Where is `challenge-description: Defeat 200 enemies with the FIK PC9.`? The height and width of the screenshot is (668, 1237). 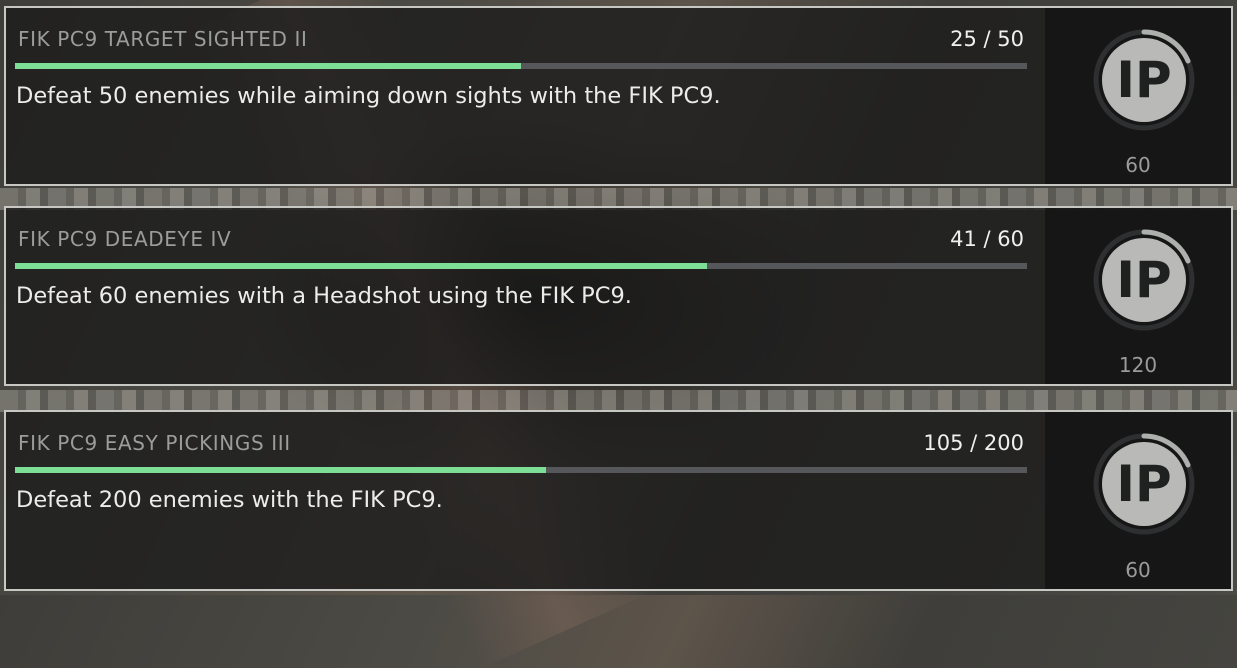 challenge-description: Defeat 200 enemies with the FIK PC9. is located at coordinates (229, 500).